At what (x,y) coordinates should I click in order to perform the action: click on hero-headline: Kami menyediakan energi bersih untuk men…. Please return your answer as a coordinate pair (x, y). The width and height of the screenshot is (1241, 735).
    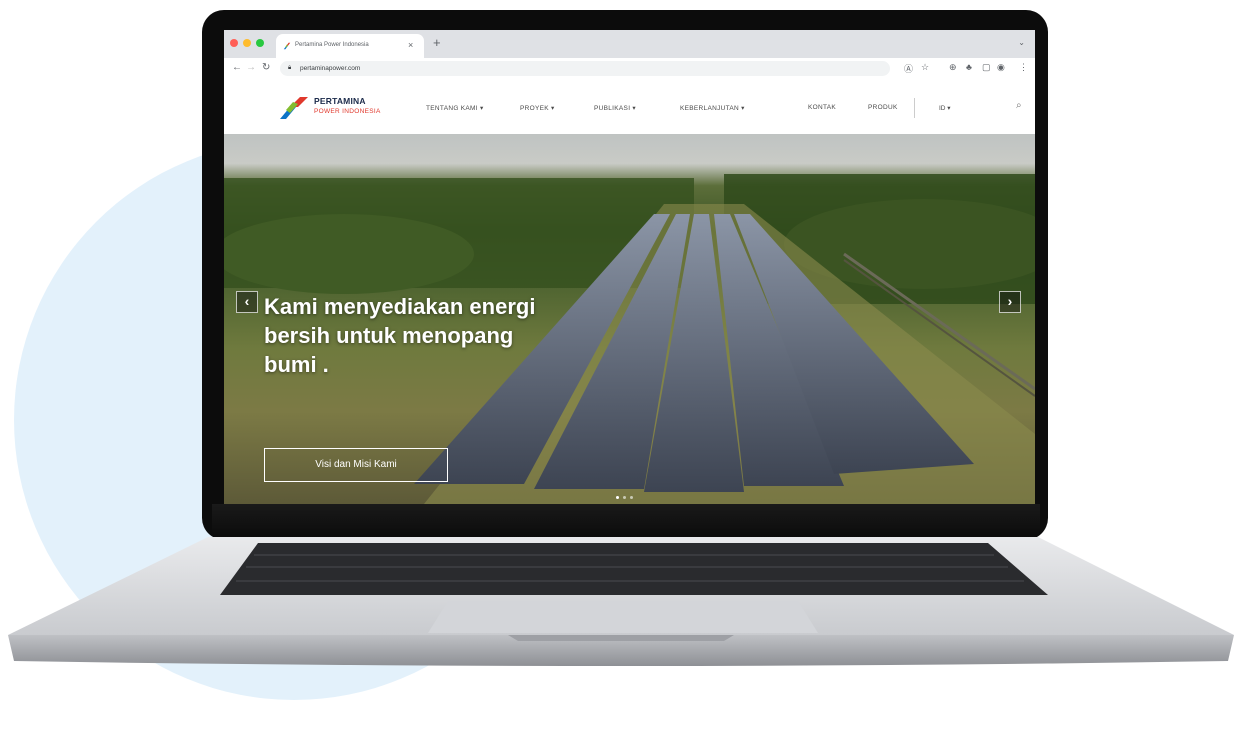
    Looking at the image, I should click on (400, 335).